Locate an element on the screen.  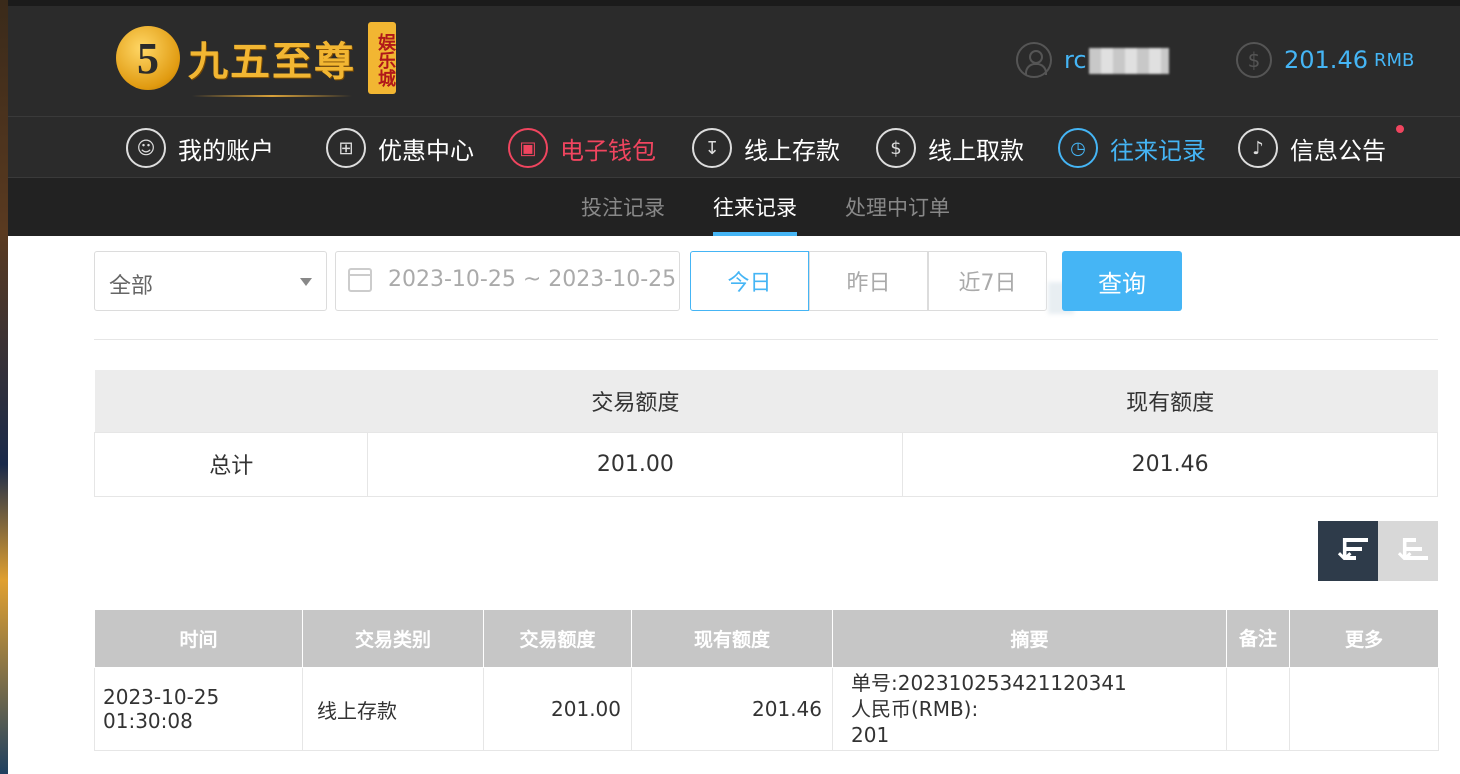
nav-withdraw: $ 线上取款 is located at coordinates (950, 148).